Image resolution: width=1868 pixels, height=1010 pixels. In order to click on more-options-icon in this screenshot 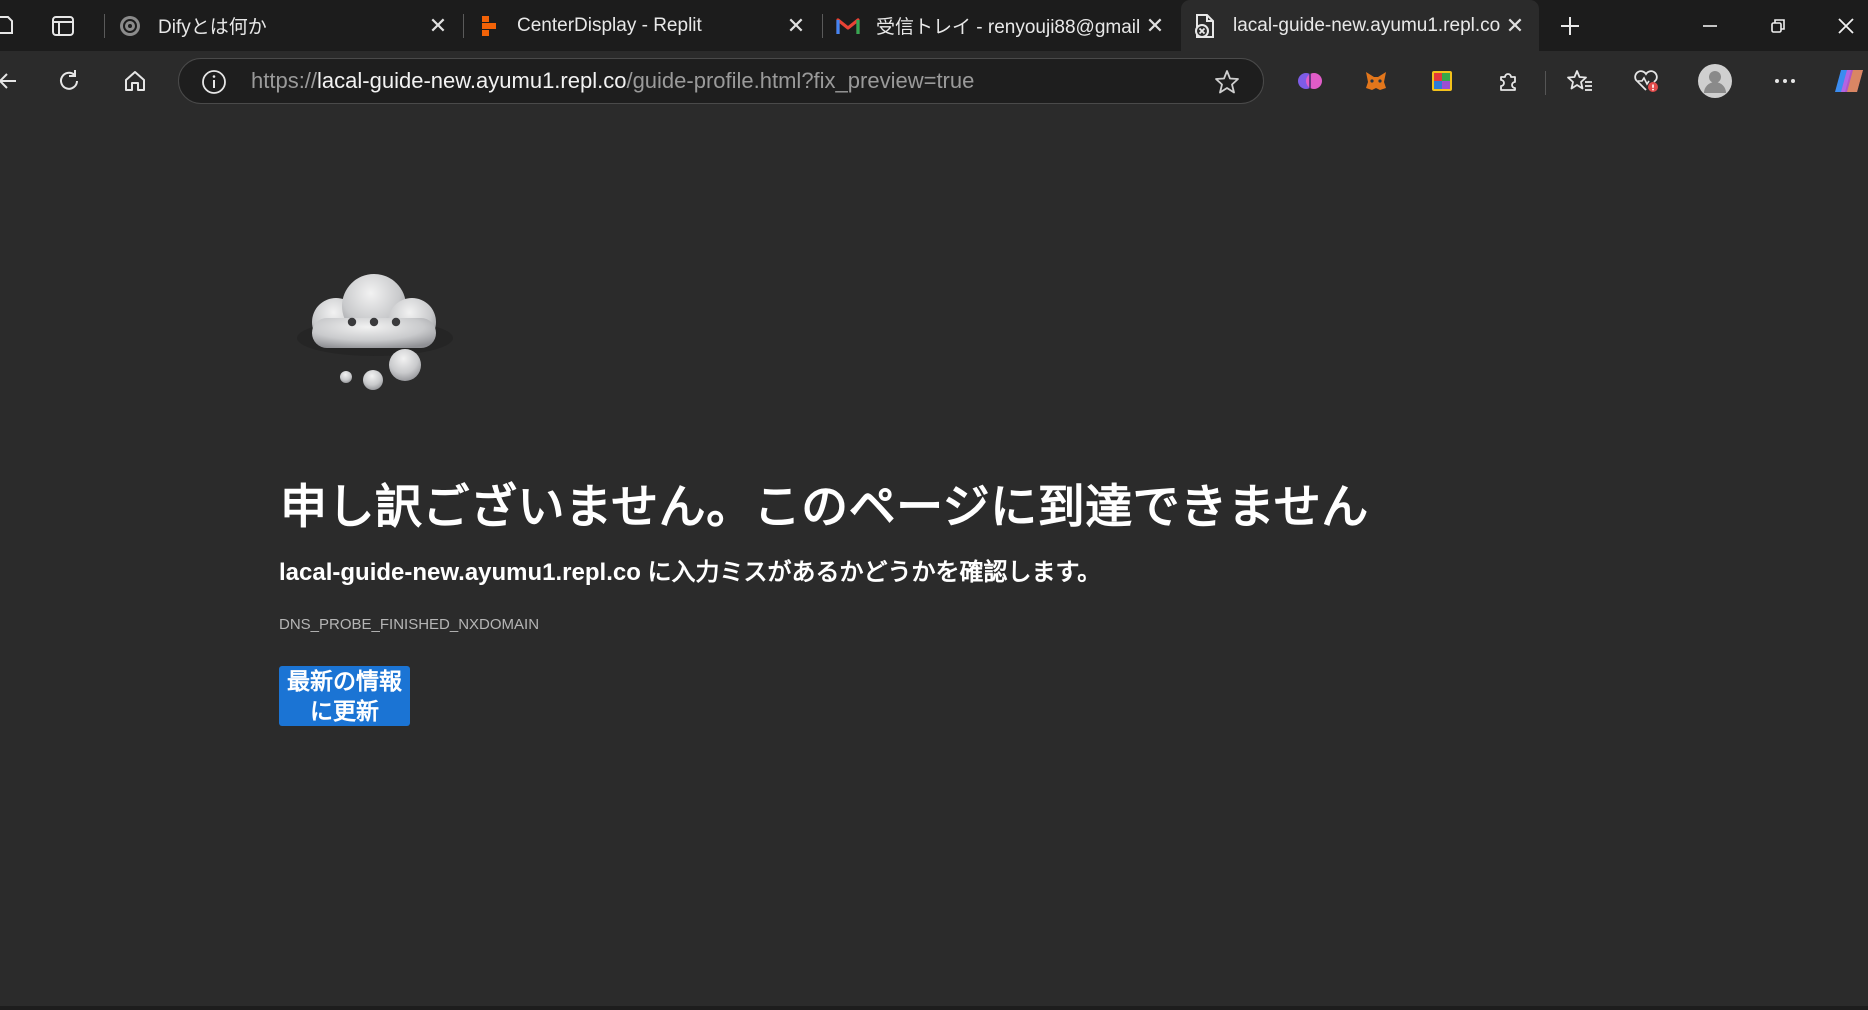, I will do `click(1785, 81)`.